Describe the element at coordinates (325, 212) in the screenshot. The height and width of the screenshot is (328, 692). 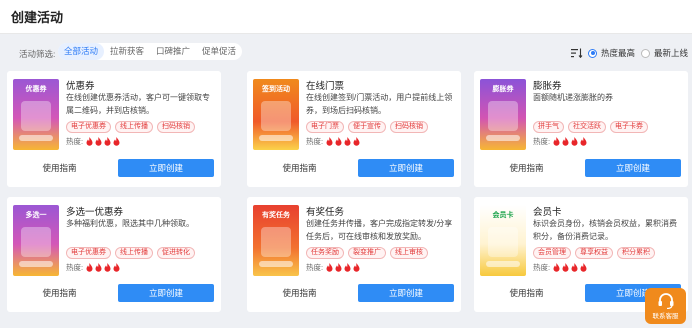
I see `activity-title: 有奖任务` at that location.